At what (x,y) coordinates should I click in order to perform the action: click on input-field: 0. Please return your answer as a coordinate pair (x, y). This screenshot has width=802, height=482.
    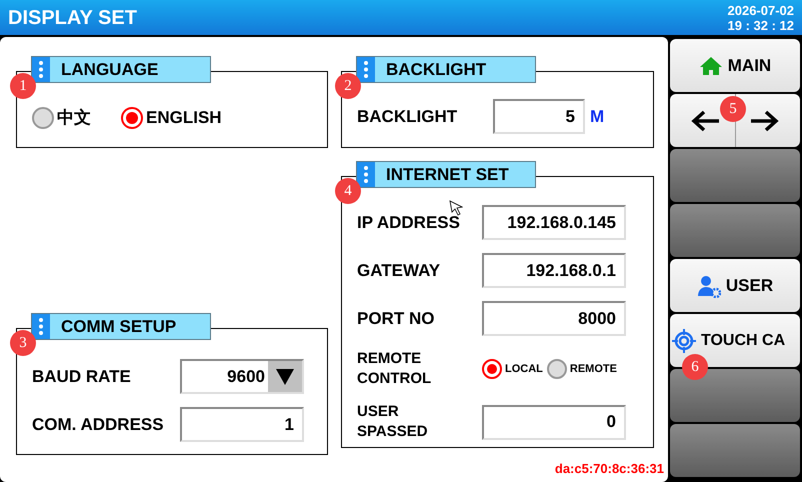
    Looking at the image, I should click on (554, 422).